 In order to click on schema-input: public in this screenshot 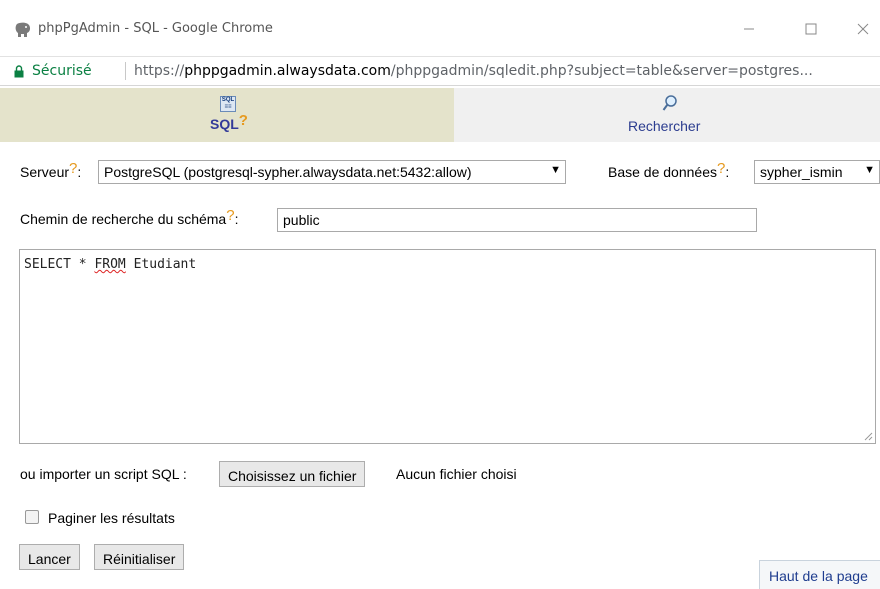, I will do `click(517, 220)`.